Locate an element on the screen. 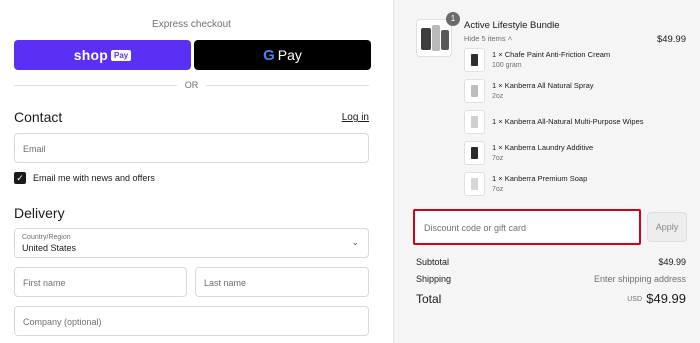 This screenshot has height=343, width=700. divider-line-left is located at coordinates (95, 85).